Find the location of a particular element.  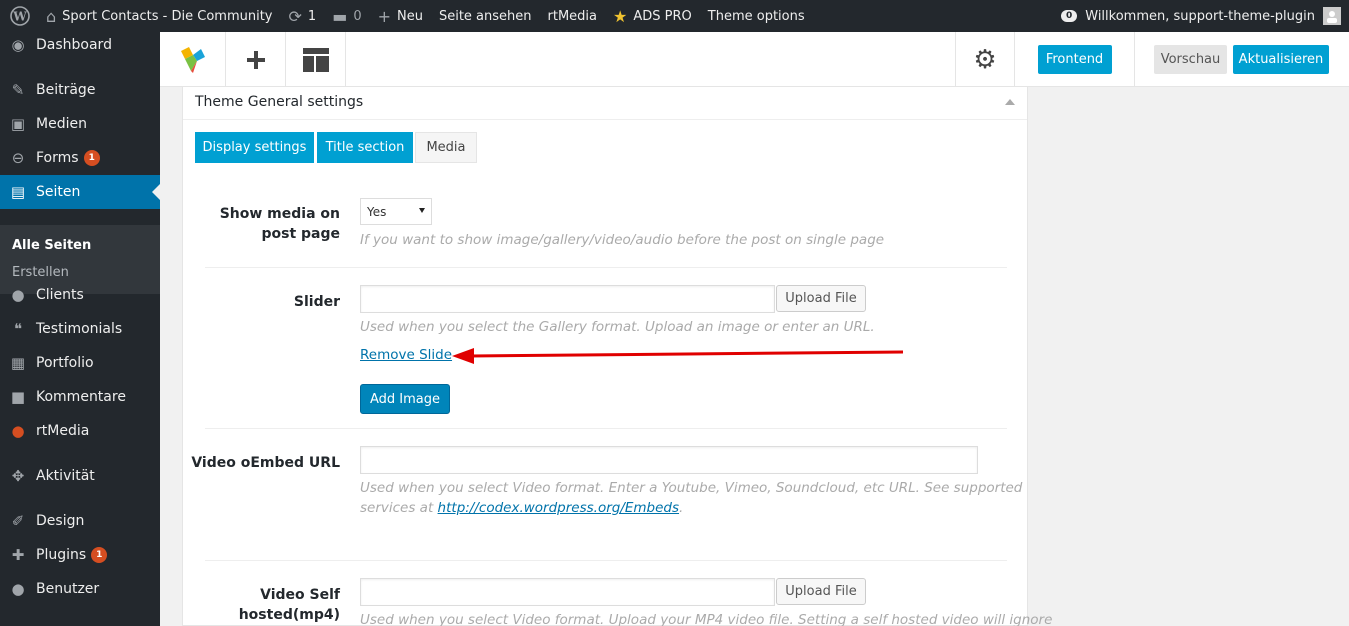

sidebar-item-seiten: ▤ Seiten is located at coordinates (80, 192).